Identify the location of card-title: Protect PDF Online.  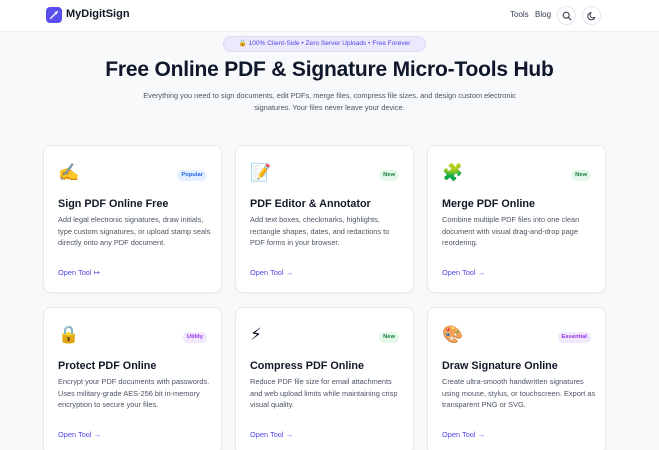
(107, 366).